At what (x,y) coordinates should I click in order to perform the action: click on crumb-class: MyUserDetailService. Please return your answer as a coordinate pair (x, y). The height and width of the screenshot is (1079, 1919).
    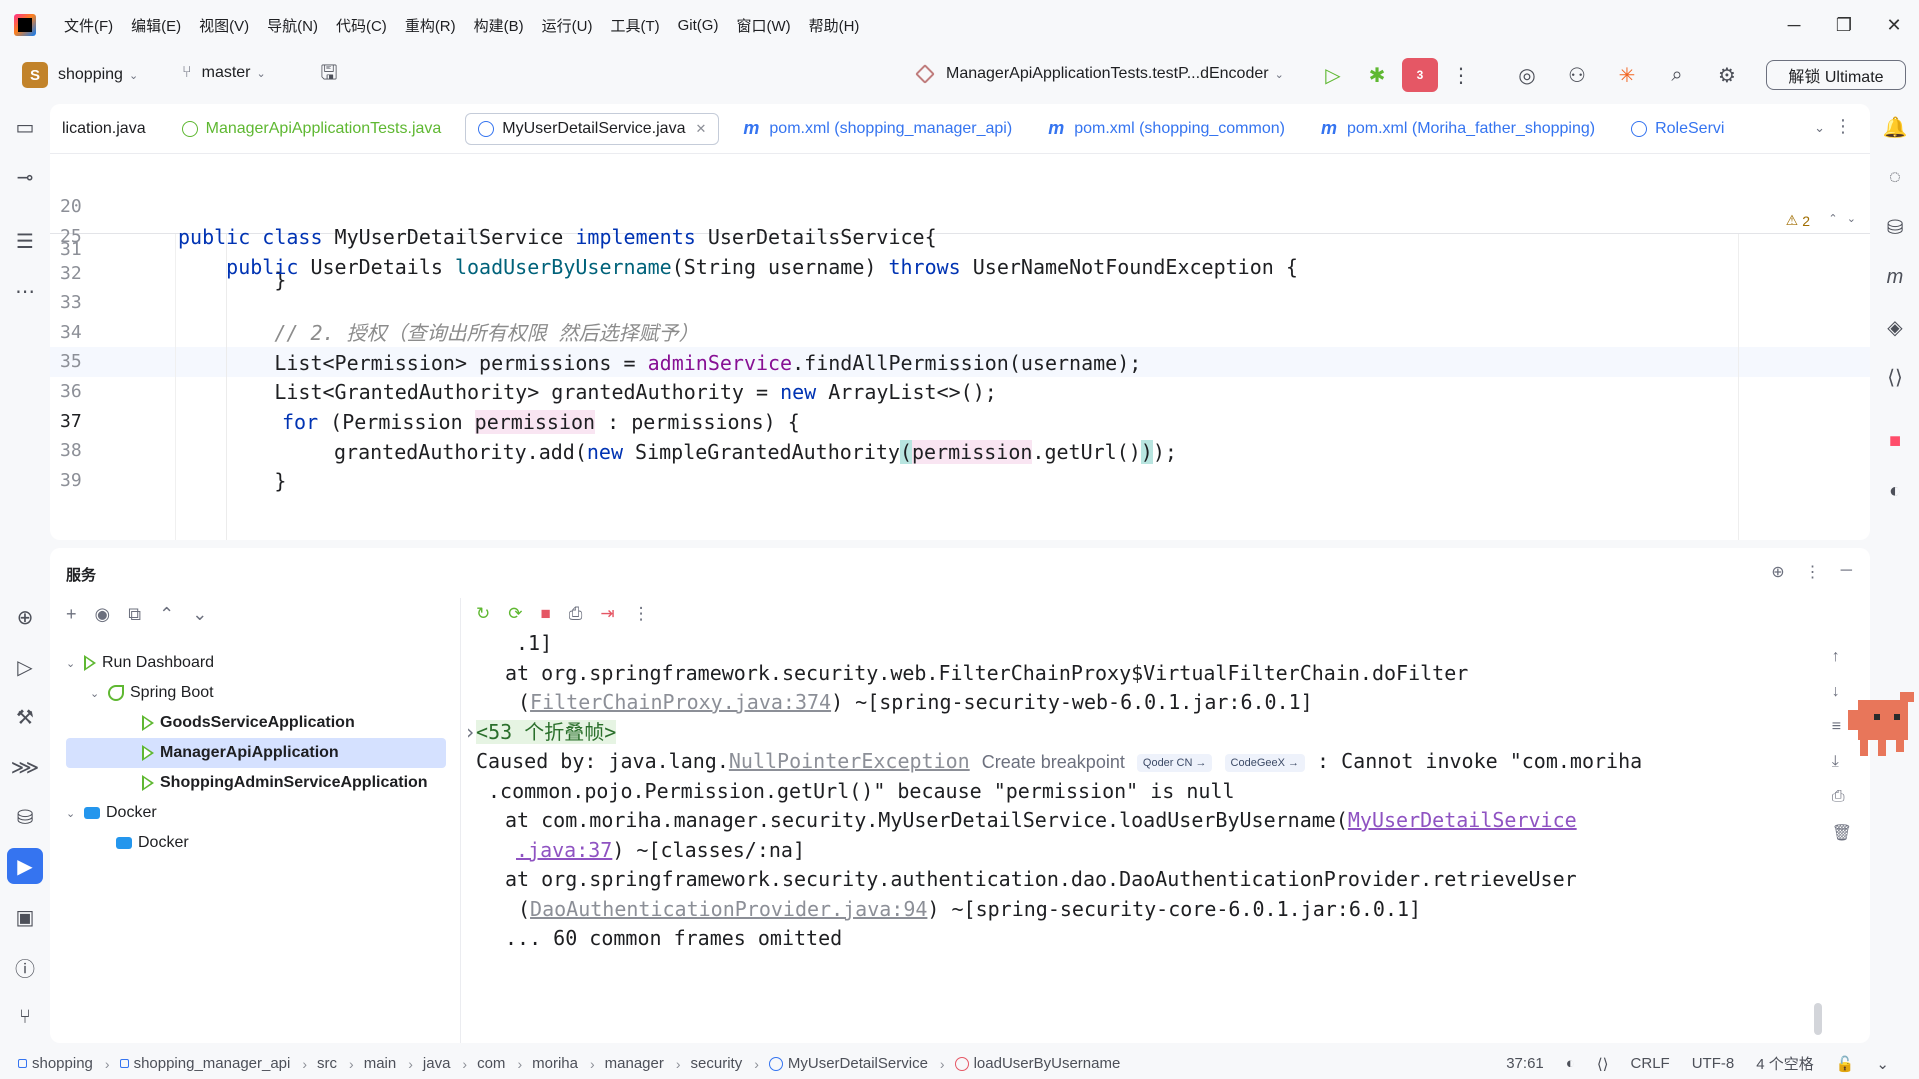
    Looking at the image, I should click on (848, 1063).